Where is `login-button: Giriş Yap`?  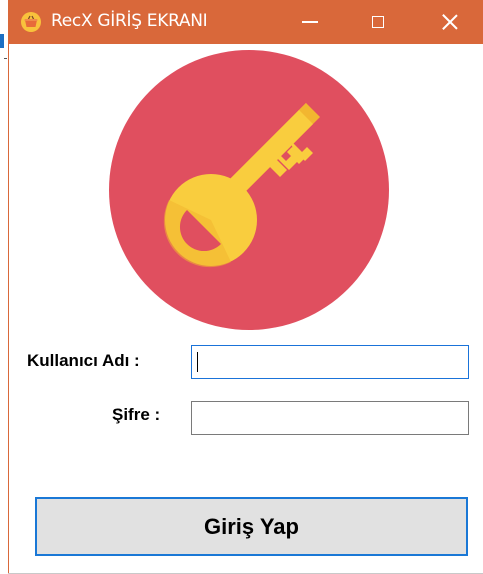 login-button: Giriş Yap is located at coordinates (251, 526).